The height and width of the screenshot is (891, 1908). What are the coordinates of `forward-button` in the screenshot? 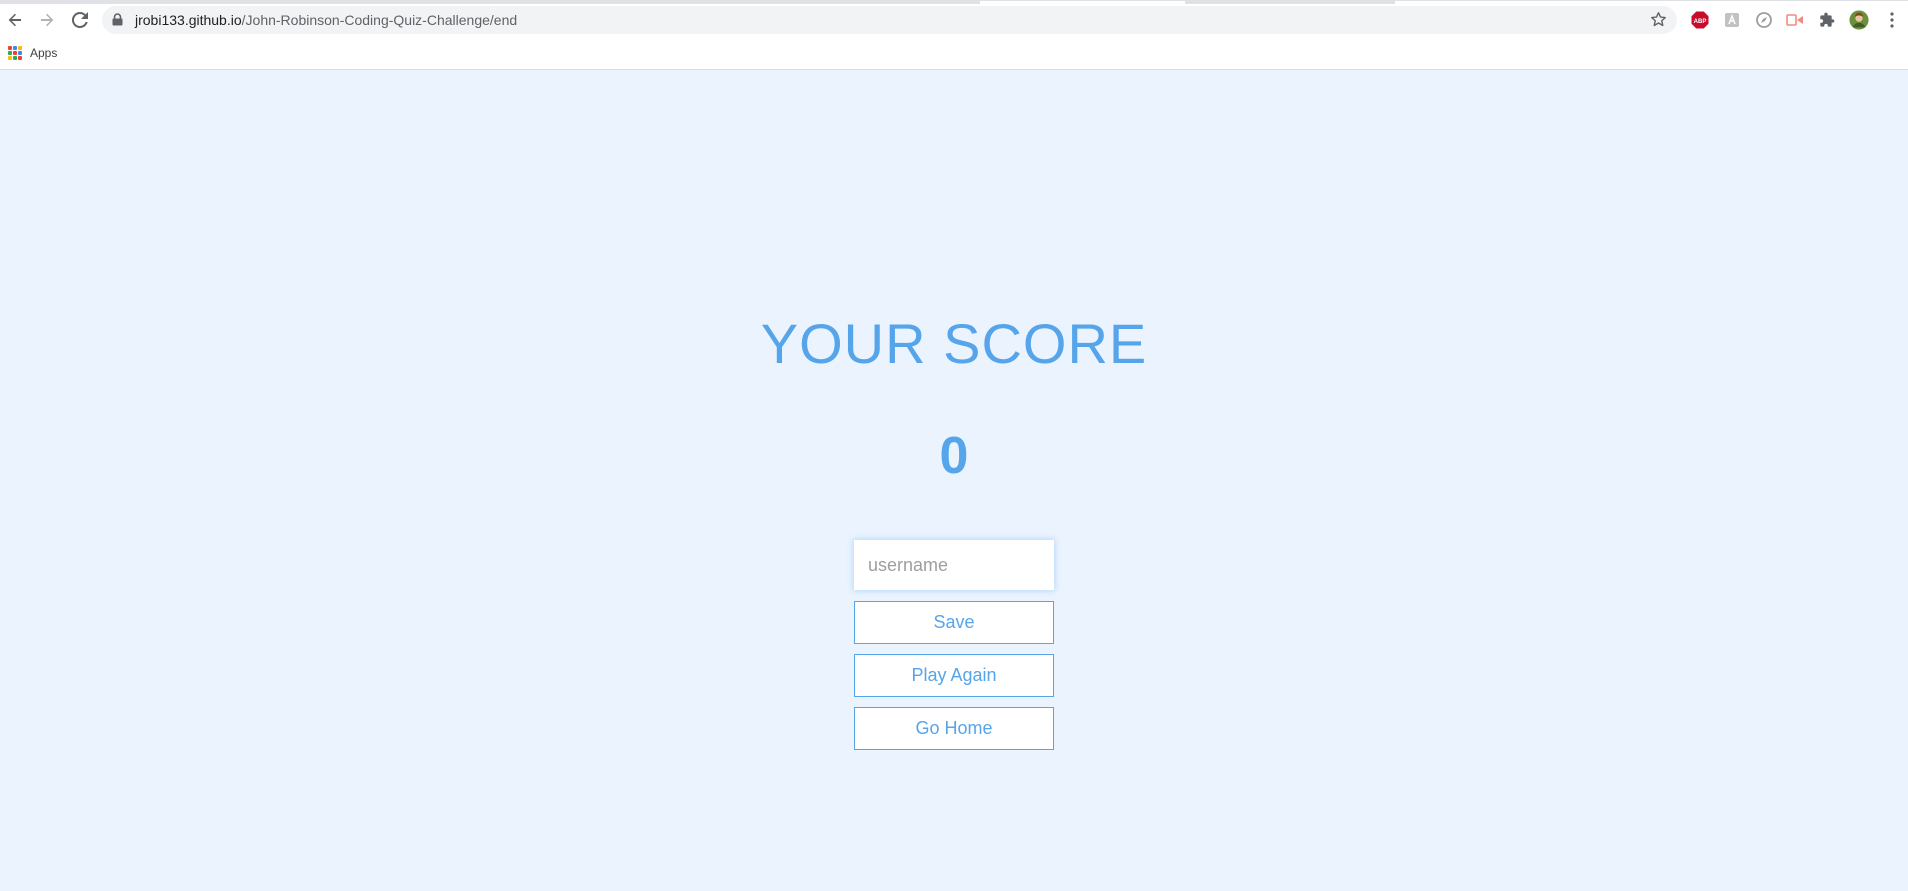 It's located at (47, 20).